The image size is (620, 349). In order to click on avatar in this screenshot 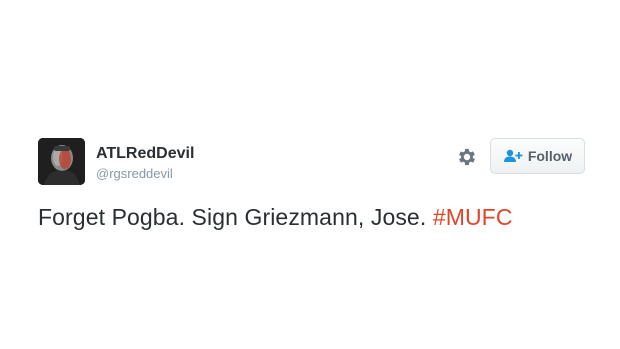, I will do `click(61, 161)`.